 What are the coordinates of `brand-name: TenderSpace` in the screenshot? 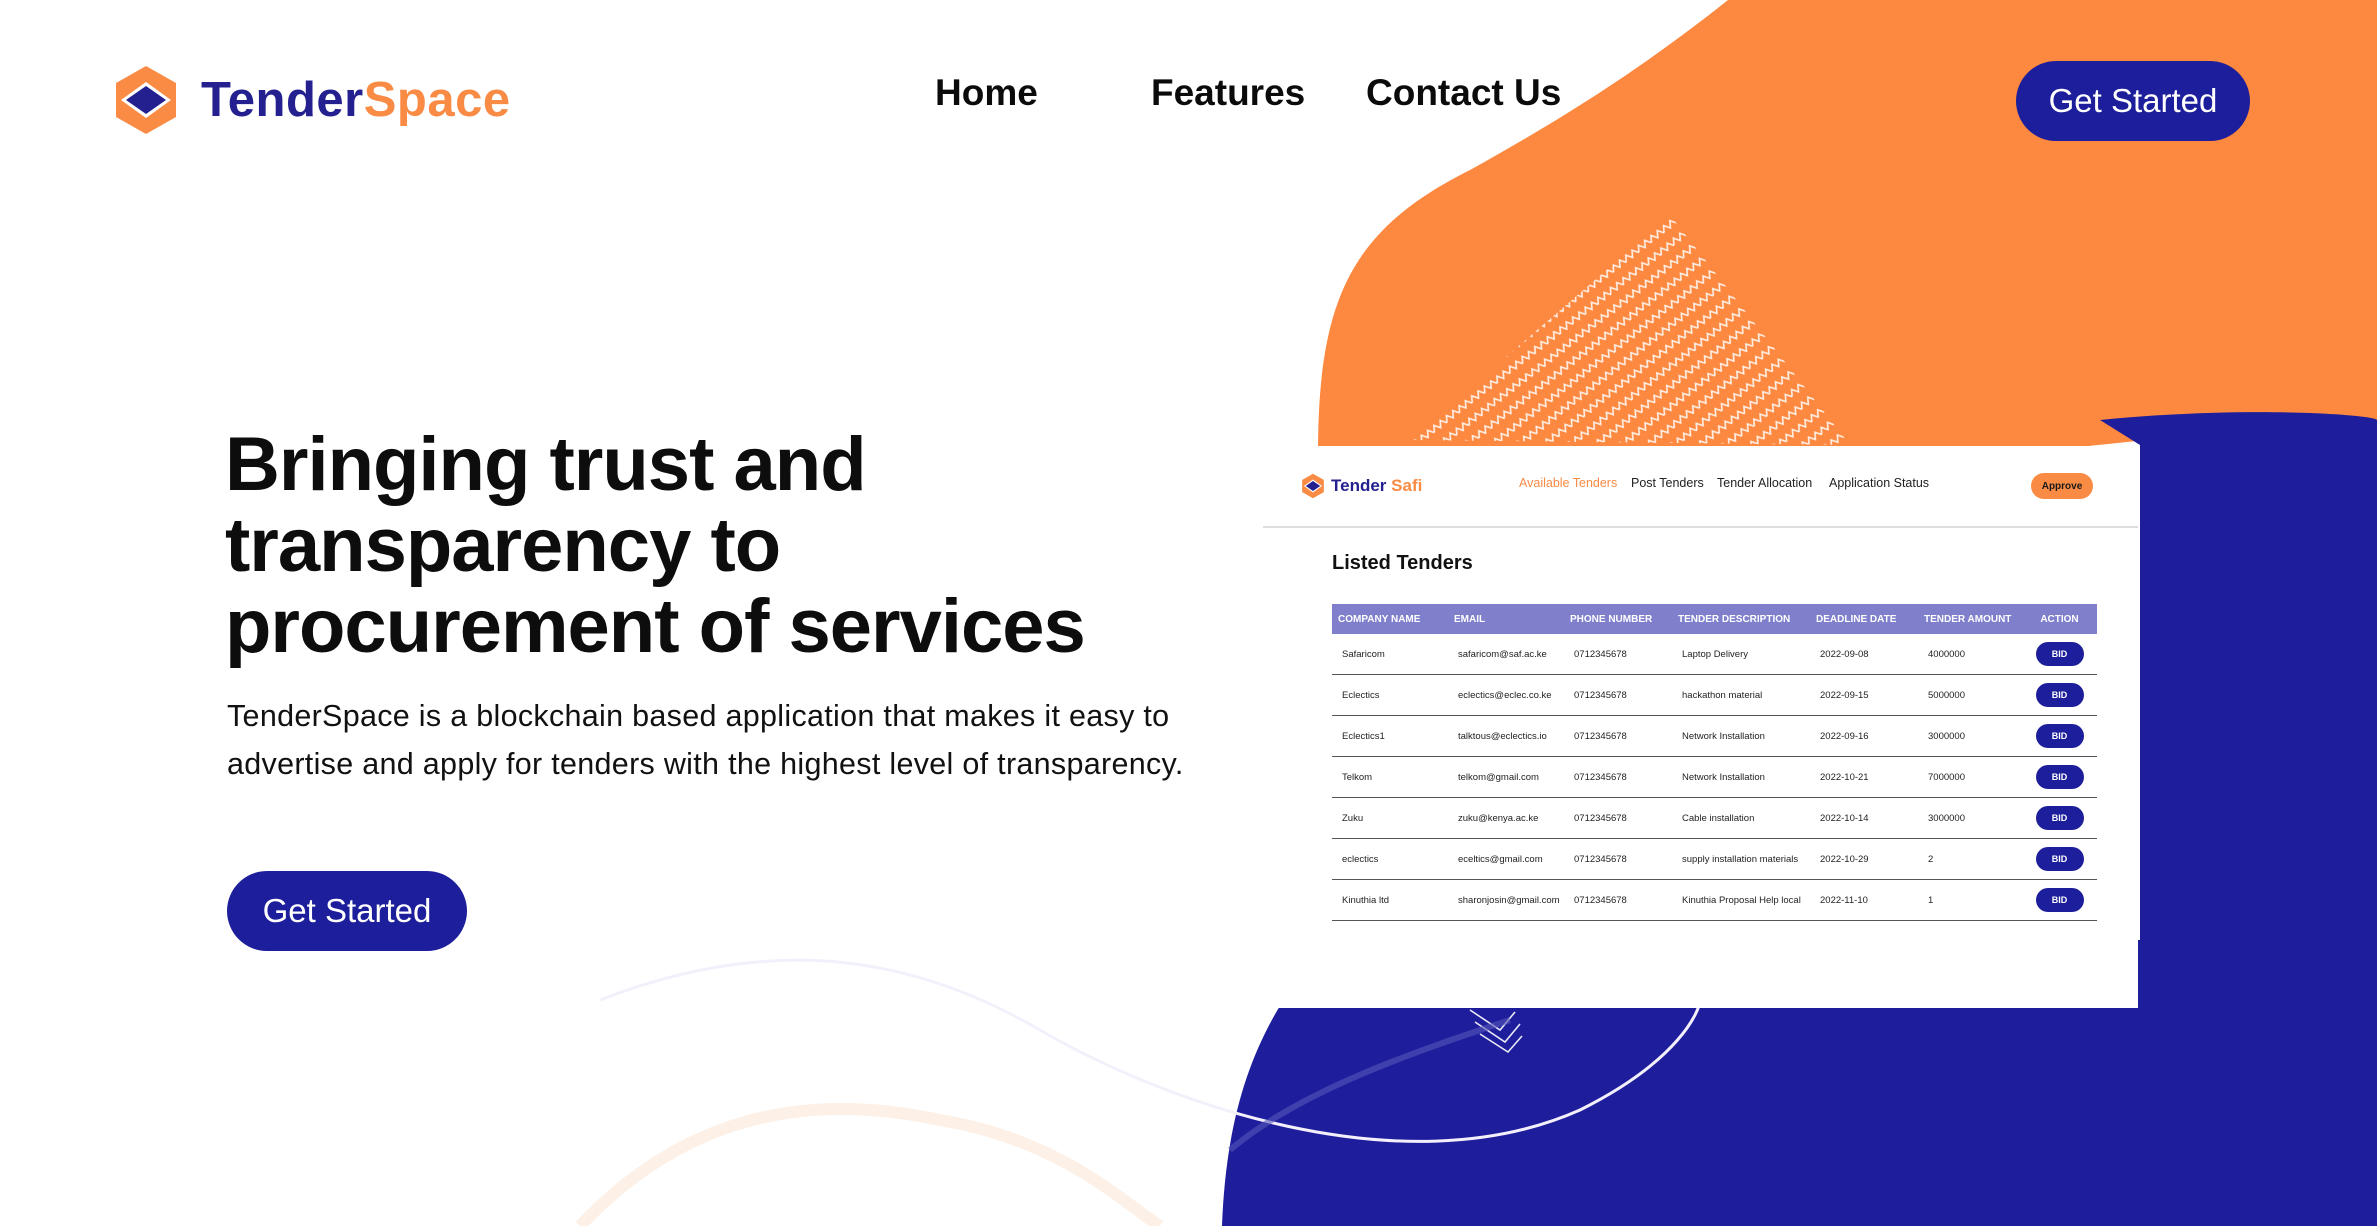 It's located at (356, 100).